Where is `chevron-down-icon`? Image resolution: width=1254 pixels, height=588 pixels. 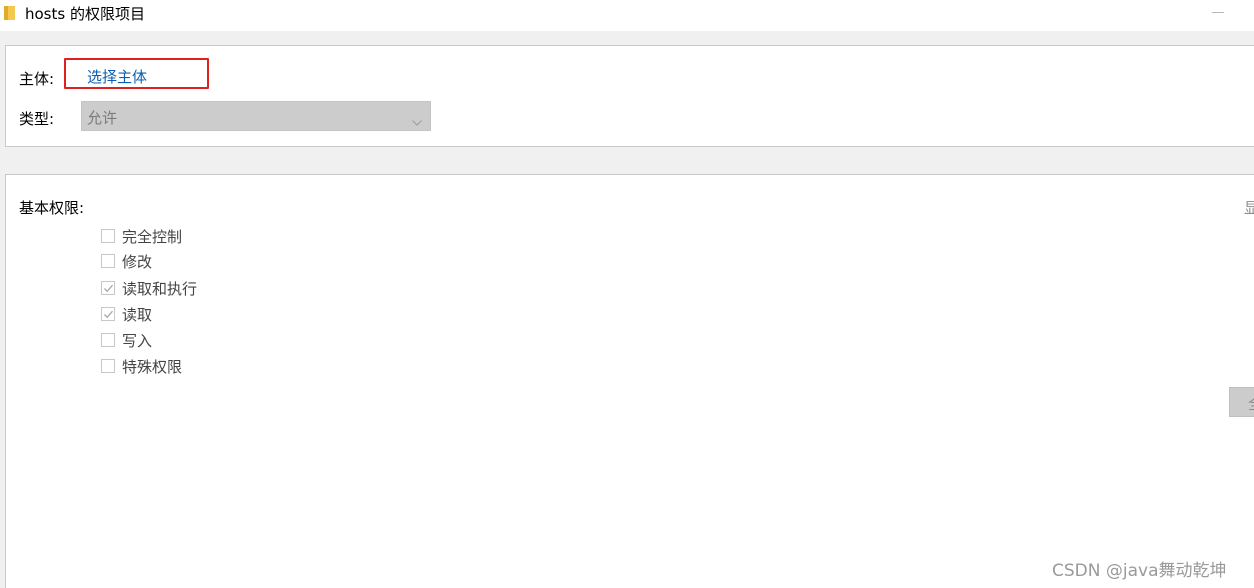 chevron-down-icon is located at coordinates (417, 121).